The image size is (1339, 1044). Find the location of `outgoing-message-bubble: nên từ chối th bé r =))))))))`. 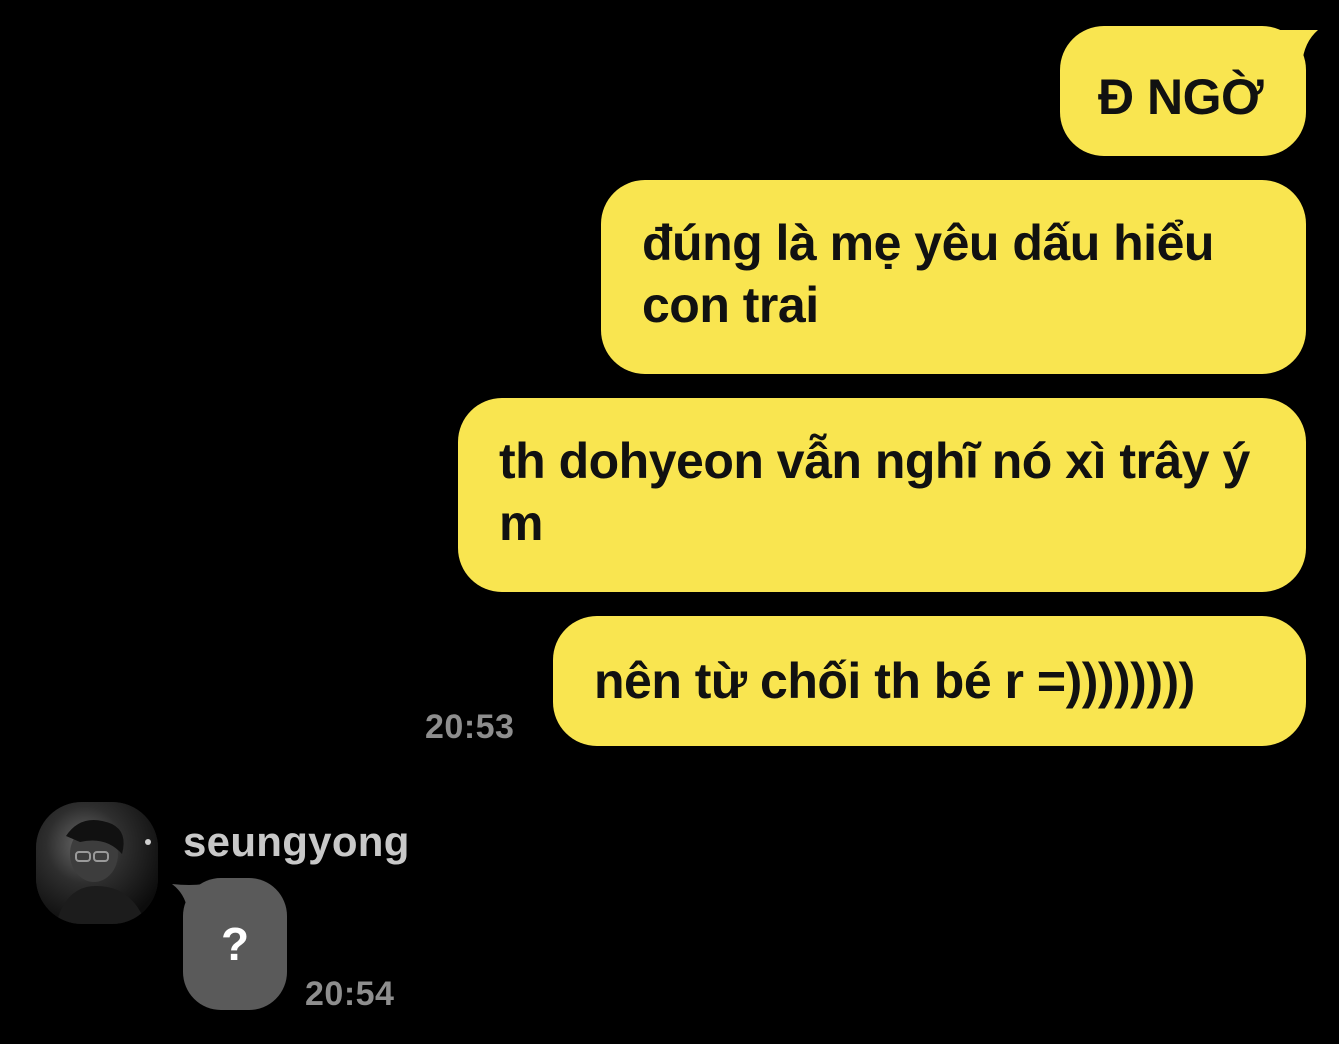

outgoing-message-bubble: nên từ chối th bé r =)))))))) is located at coordinates (929, 681).